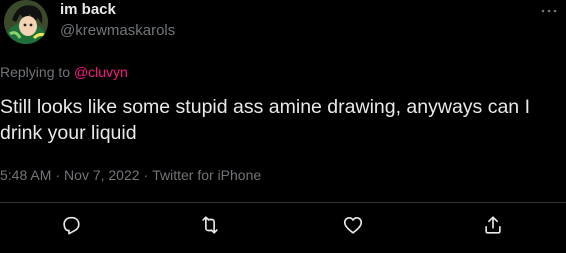 This screenshot has height=253, width=566. I want to click on replying-to-line: Replying to @cluvyn, so click(64, 72).